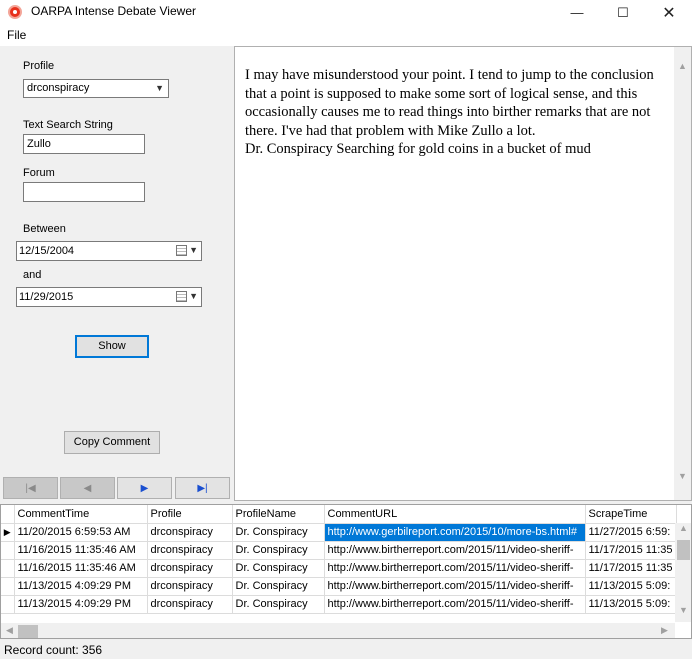 Image resolution: width=692 pixels, height=659 pixels. What do you see at coordinates (32, 275) in the screenshot?
I see `and-label: and` at bounding box center [32, 275].